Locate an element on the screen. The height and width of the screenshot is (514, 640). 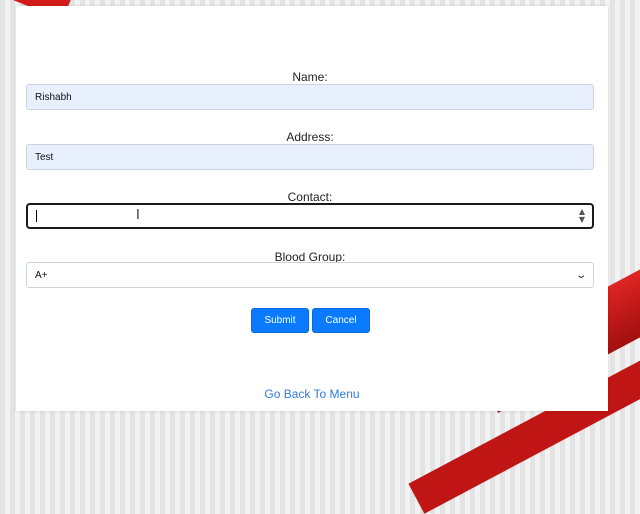
address-input is located at coordinates (310, 157).